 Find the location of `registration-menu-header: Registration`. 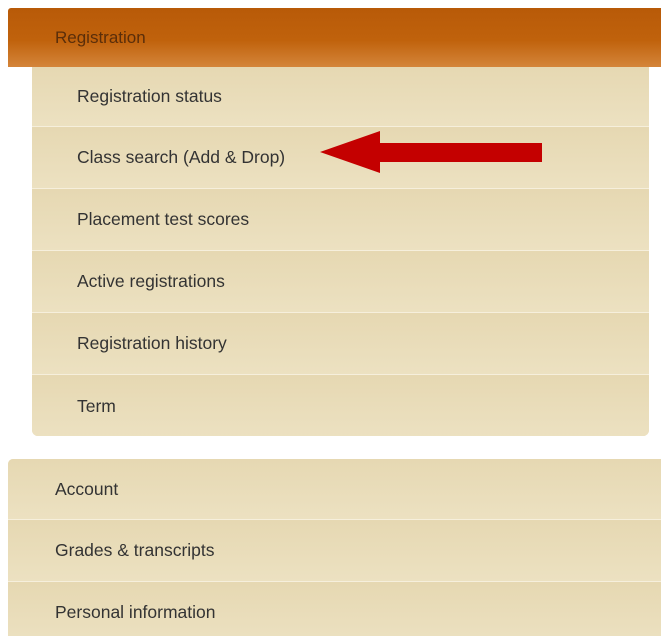

registration-menu-header: Registration is located at coordinates (334, 37).